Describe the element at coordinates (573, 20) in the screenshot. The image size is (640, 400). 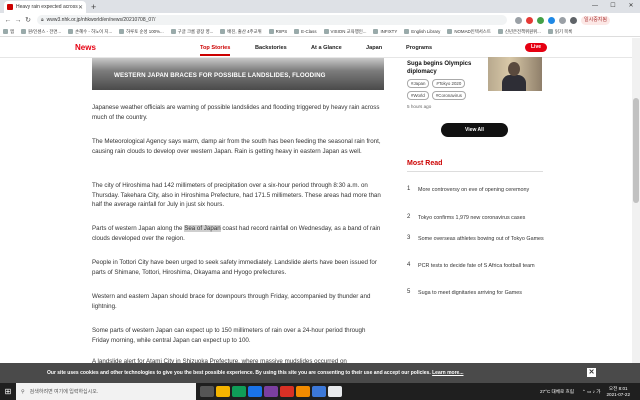
I see `puzzle-icon` at that location.